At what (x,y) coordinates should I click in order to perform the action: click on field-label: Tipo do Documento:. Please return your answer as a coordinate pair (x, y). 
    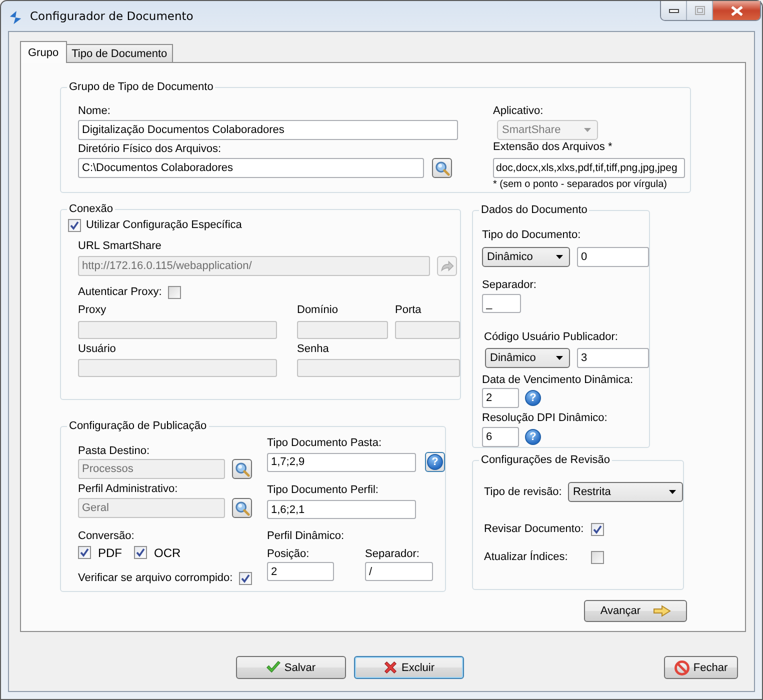
    Looking at the image, I should click on (531, 235).